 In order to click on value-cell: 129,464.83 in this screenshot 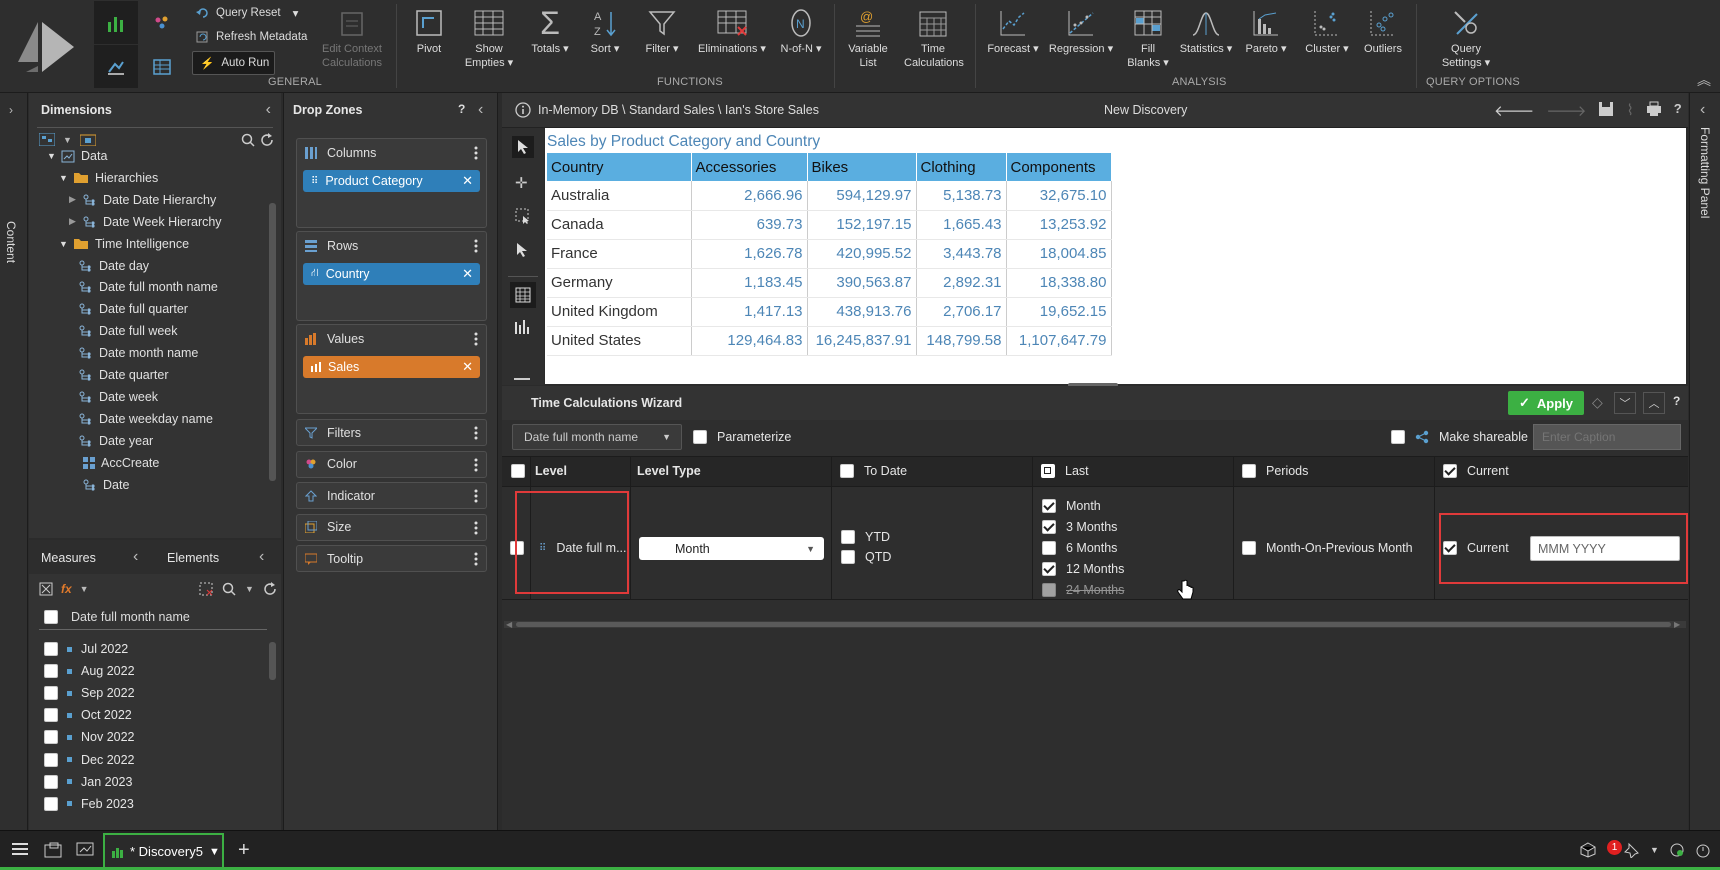, I will do `click(749, 341)`.